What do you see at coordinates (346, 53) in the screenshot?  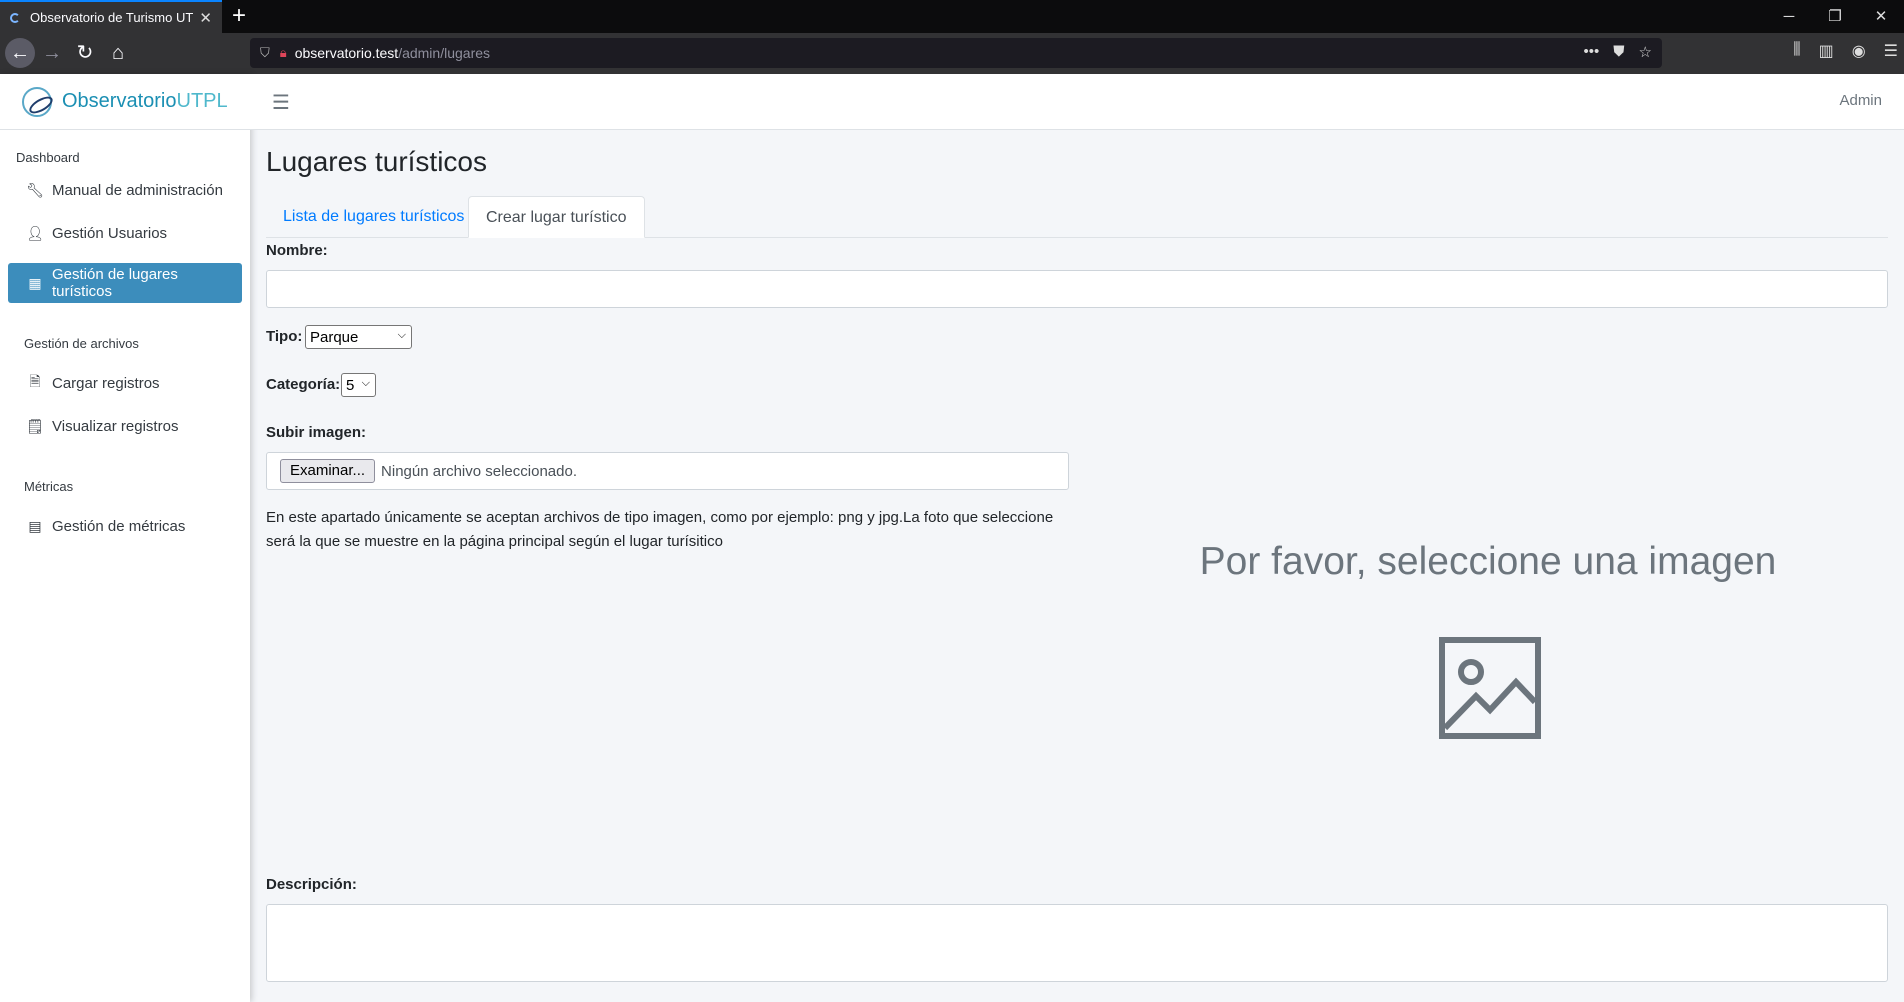 I see `url-host: observatorio.test` at bounding box center [346, 53].